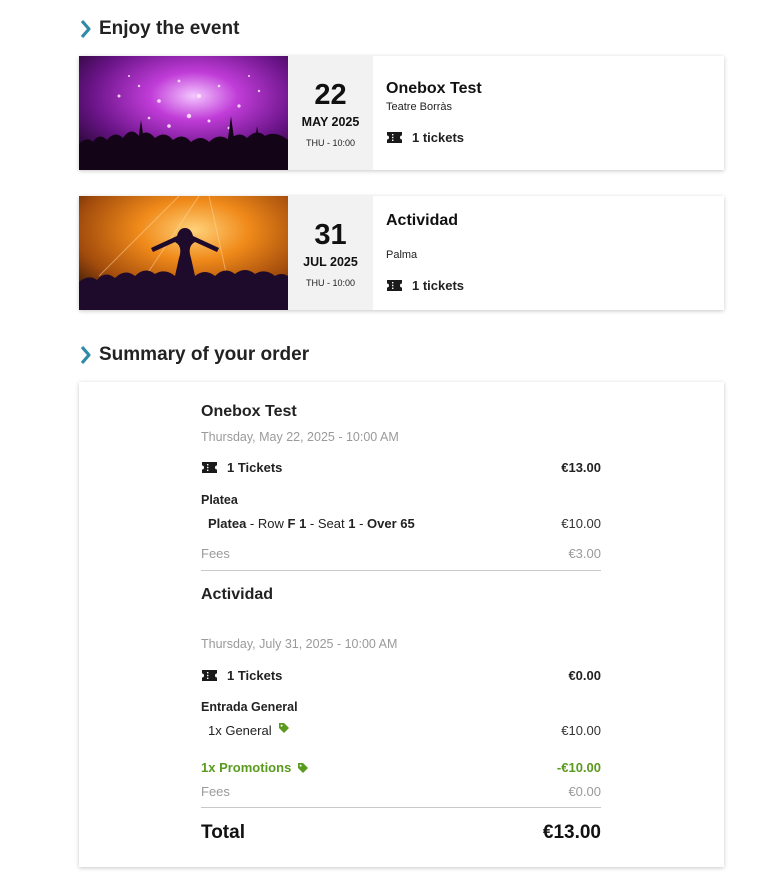  Describe the element at coordinates (548, 113) in the screenshot. I see `event-info: Onebox Test Teatre Borràs 1 tickets` at that location.